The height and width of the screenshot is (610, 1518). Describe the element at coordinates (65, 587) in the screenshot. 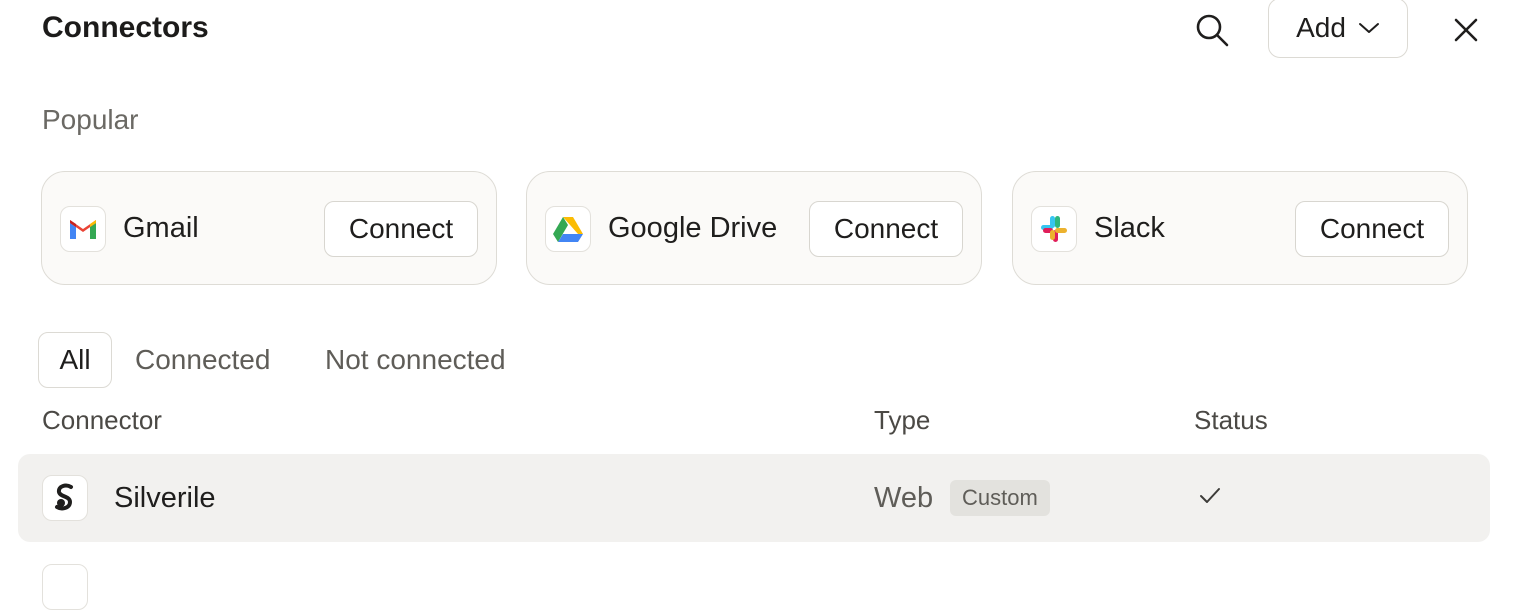

I see `next-row-logo` at that location.